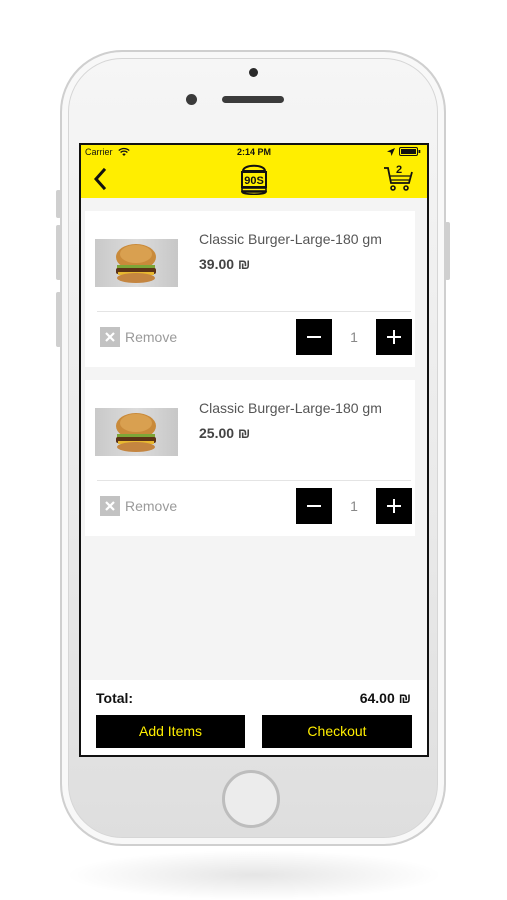 The image size is (507, 900). What do you see at coordinates (385, 698) in the screenshot?
I see `total-value: 64.00 ₪` at bounding box center [385, 698].